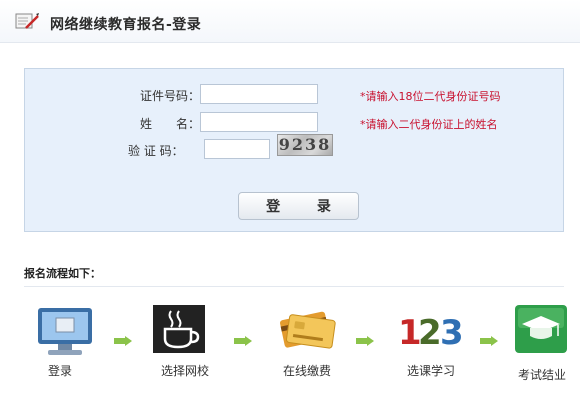  What do you see at coordinates (170, 96) in the screenshot?
I see `id-number-label: 证件号码：` at bounding box center [170, 96].